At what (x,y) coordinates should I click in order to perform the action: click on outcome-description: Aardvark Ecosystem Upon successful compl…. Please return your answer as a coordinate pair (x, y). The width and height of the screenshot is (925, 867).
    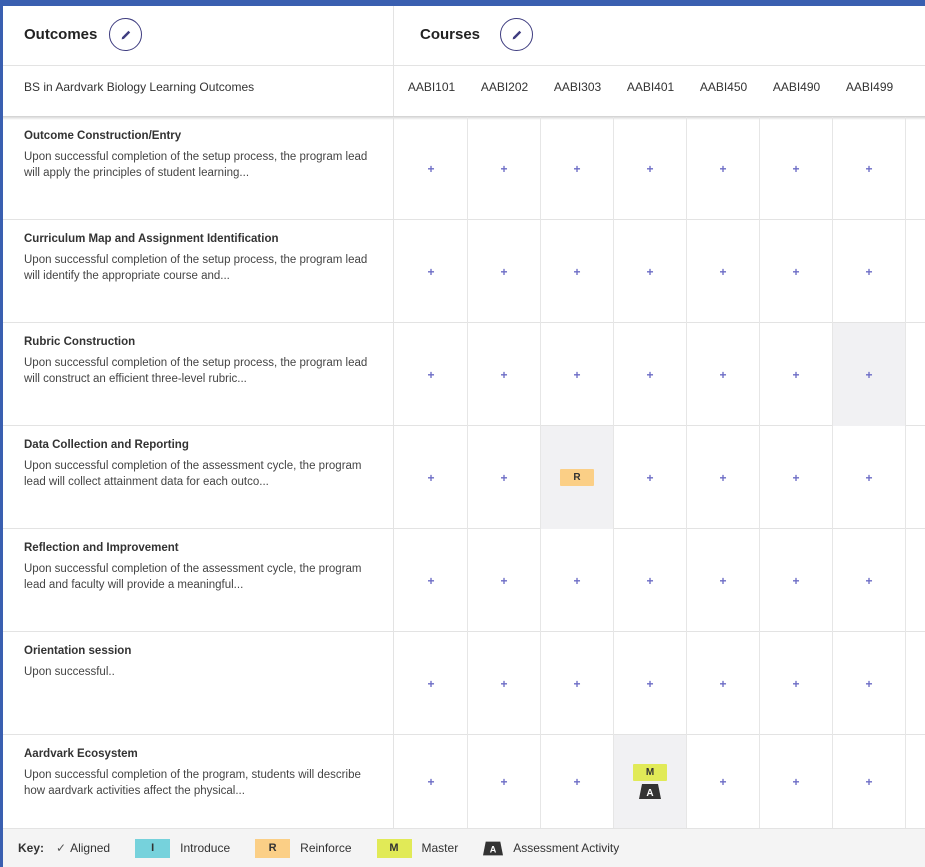
    Looking at the image, I should click on (198, 781).